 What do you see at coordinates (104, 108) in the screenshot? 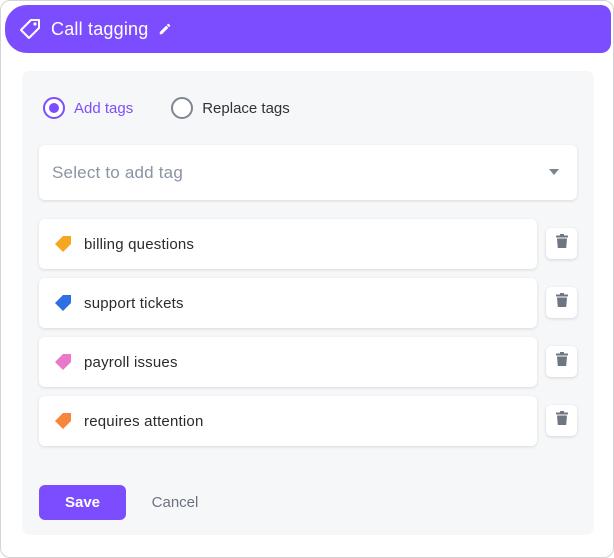
I see `radio-add-tags-label: Add tags` at bounding box center [104, 108].